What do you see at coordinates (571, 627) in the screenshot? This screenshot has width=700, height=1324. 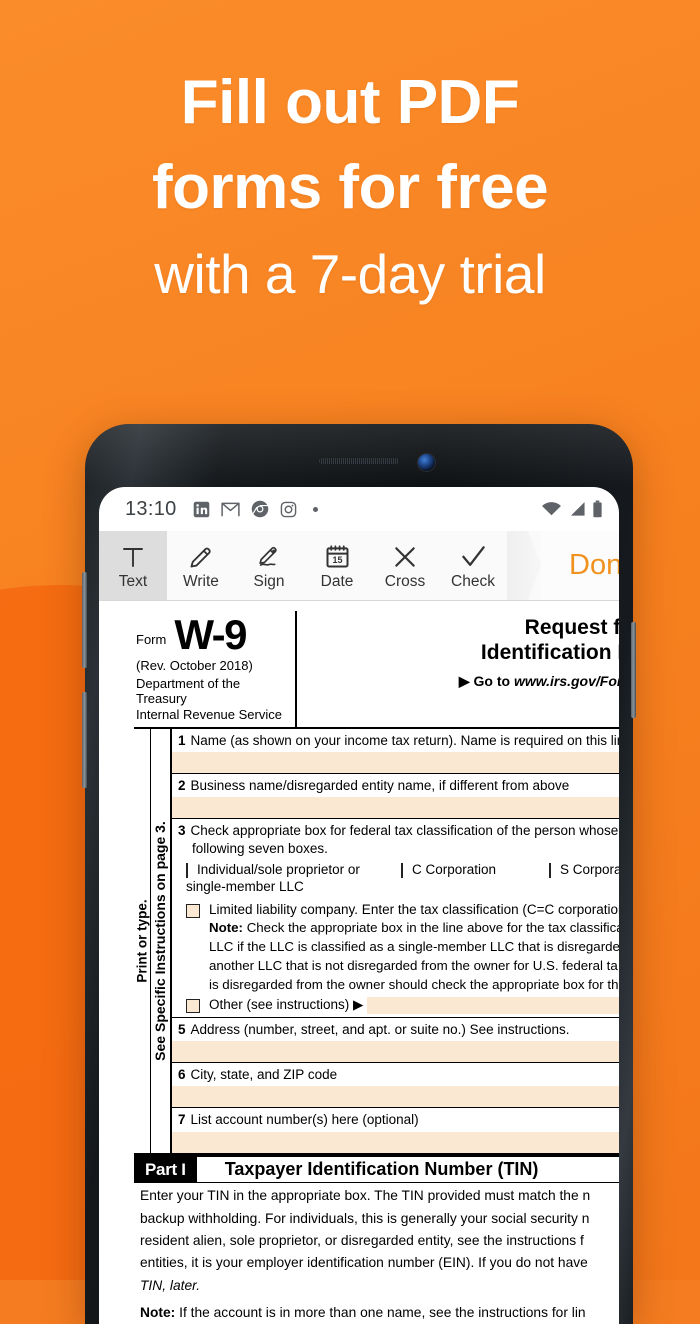 I see `form-title-line-1: Request f` at bounding box center [571, 627].